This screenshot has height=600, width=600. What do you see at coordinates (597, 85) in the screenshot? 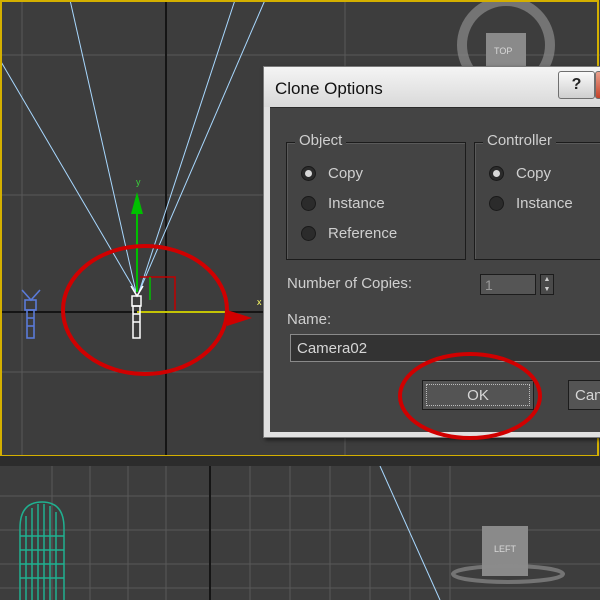
I see `close-button: ✕` at bounding box center [597, 85].